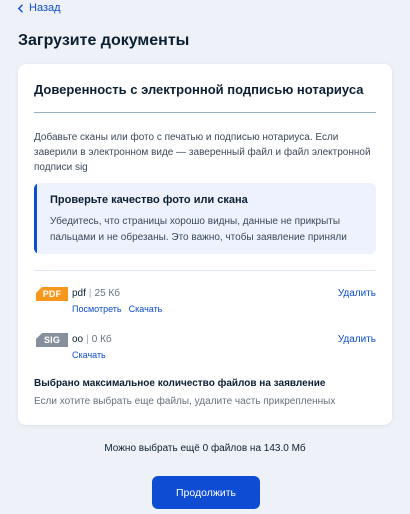 The width and height of the screenshot is (410, 514). I want to click on notice-title: Проверьте качество фото или скана, so click(149, 200).